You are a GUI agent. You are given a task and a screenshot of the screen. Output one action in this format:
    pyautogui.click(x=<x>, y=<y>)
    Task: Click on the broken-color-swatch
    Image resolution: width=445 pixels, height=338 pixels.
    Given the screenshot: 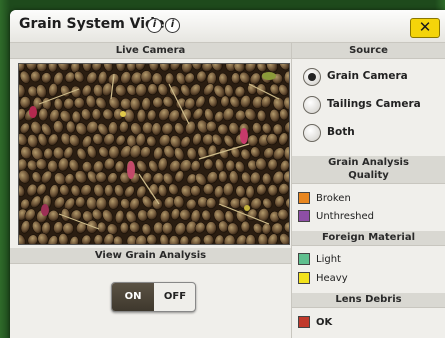 What is the action you would take?
    pyautogui.click(x=304, y=198)
    